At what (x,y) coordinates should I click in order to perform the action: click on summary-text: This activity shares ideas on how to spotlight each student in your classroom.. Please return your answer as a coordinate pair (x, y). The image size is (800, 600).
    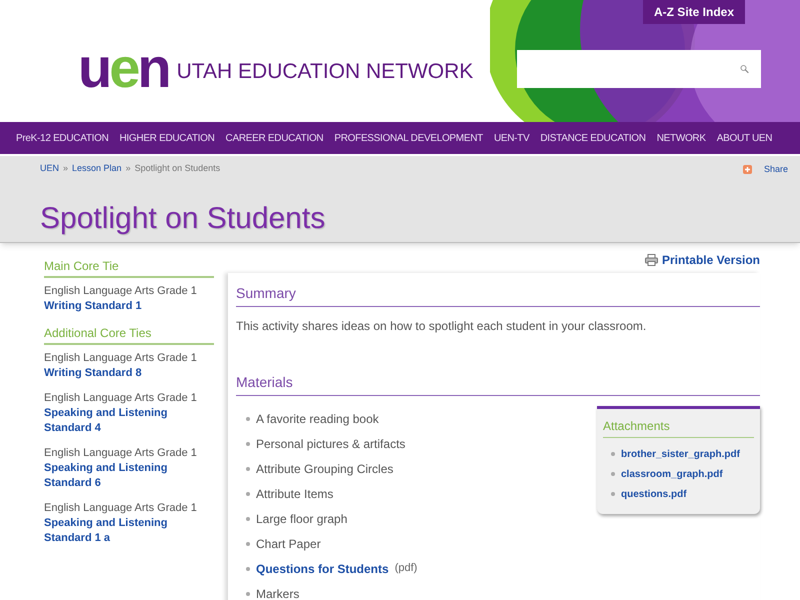
    Looking at the image, I should click on (442, 326).